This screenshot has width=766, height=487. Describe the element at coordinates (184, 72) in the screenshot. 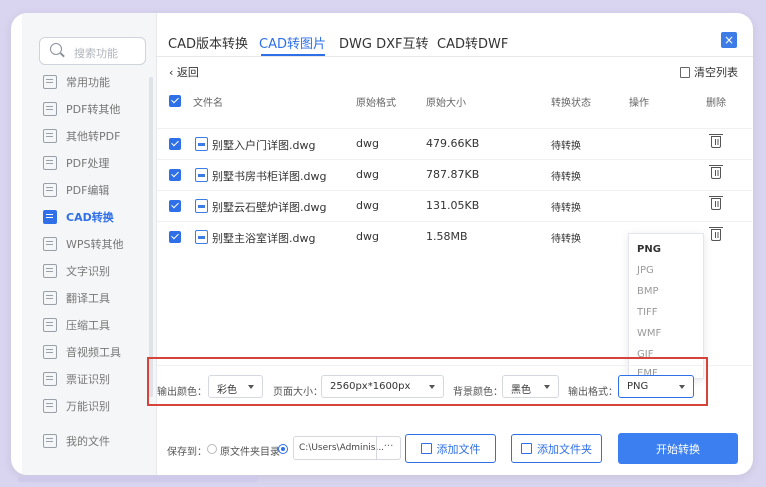

I see `back-button: ‹ 返回` at that location.